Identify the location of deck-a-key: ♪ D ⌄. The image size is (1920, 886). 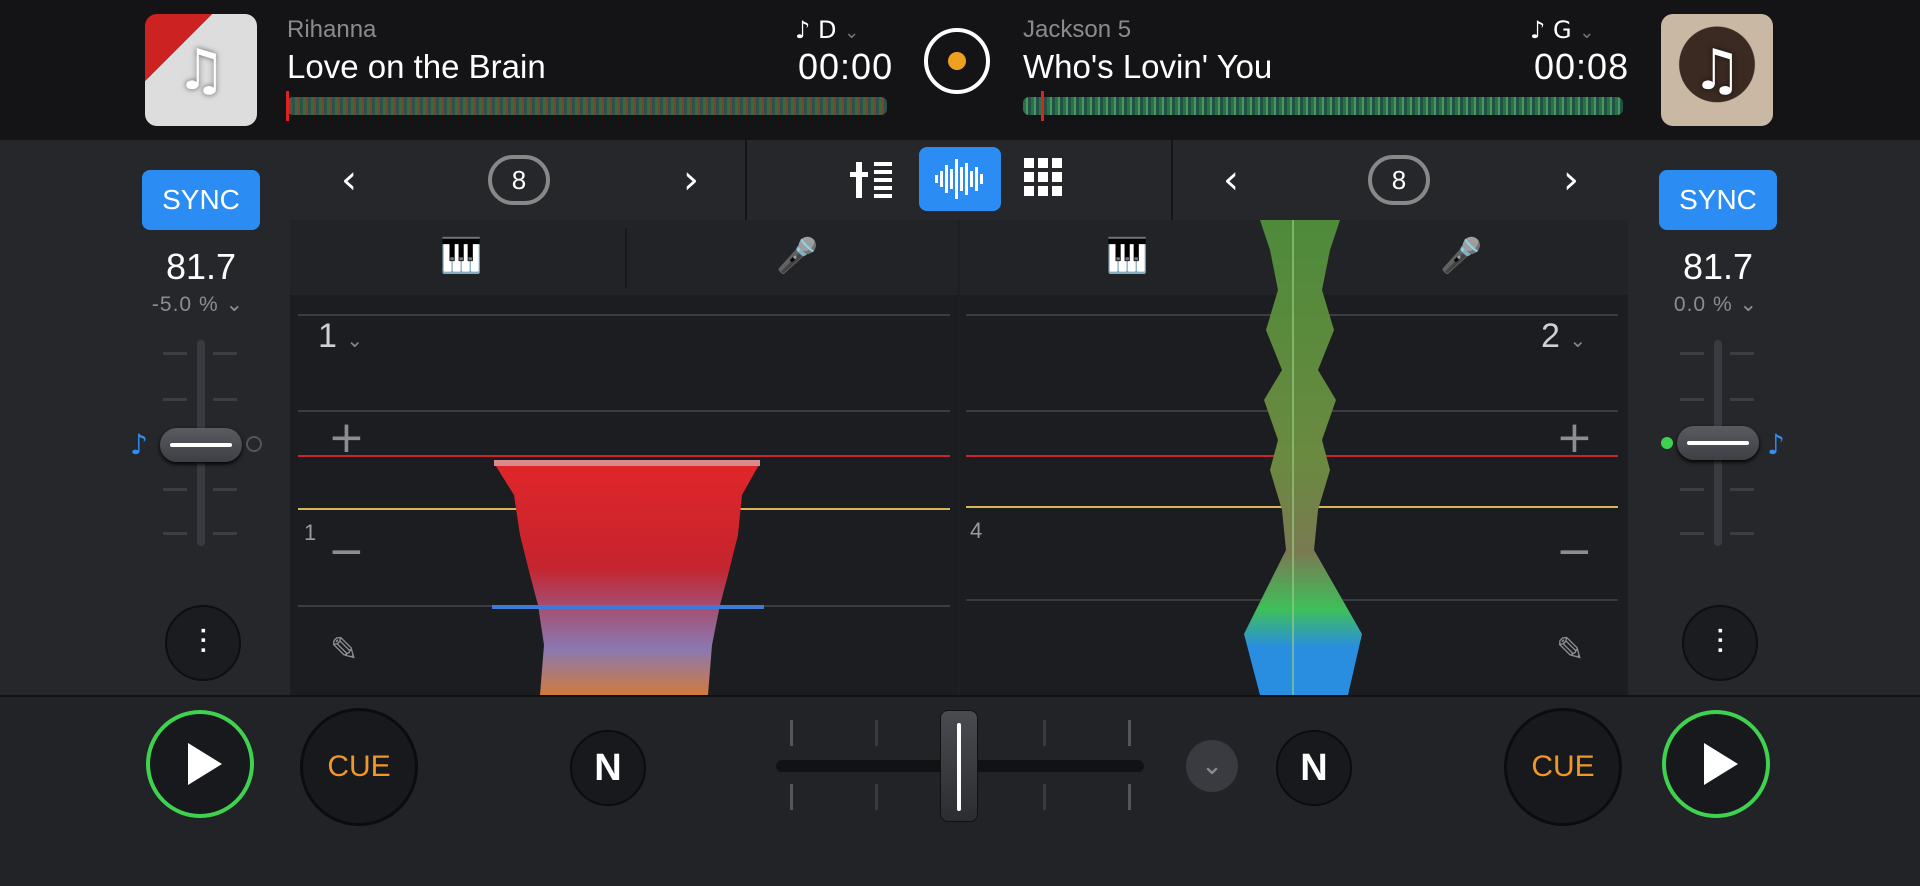
(827, 30).